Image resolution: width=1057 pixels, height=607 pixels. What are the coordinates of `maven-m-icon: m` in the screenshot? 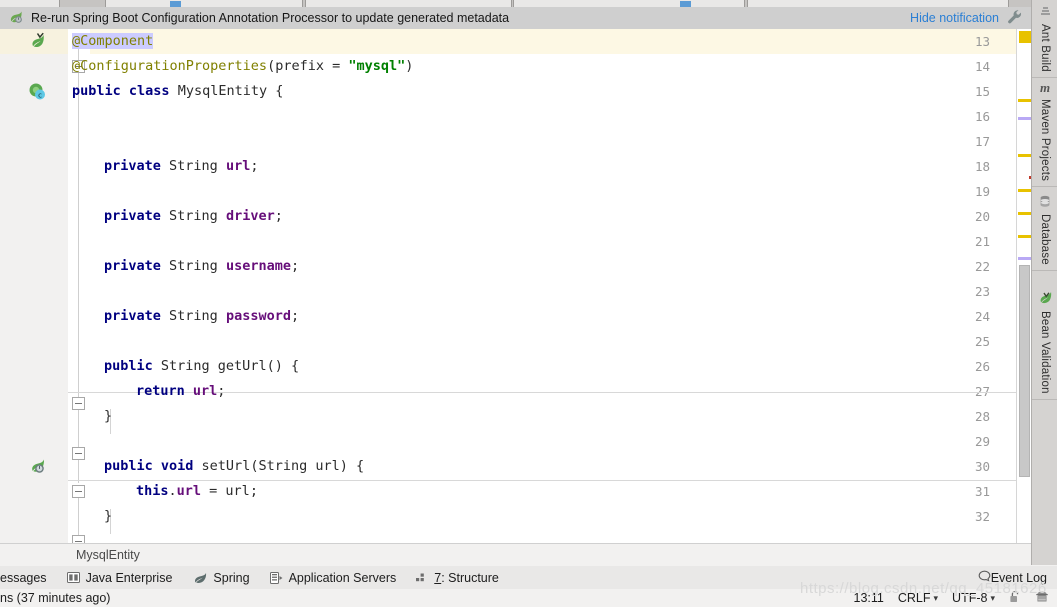 It's located at (1045, 87).